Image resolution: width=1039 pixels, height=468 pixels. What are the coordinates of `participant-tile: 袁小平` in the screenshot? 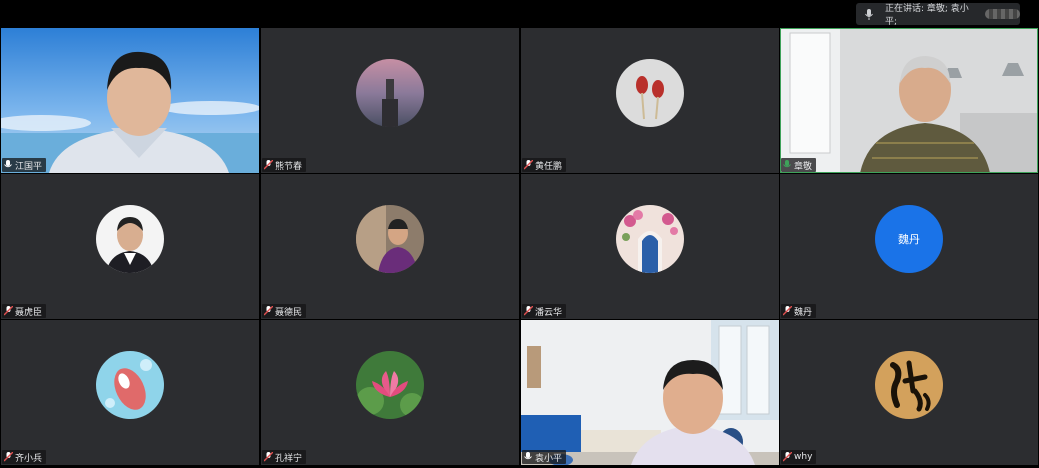 It's located at (650, 392).